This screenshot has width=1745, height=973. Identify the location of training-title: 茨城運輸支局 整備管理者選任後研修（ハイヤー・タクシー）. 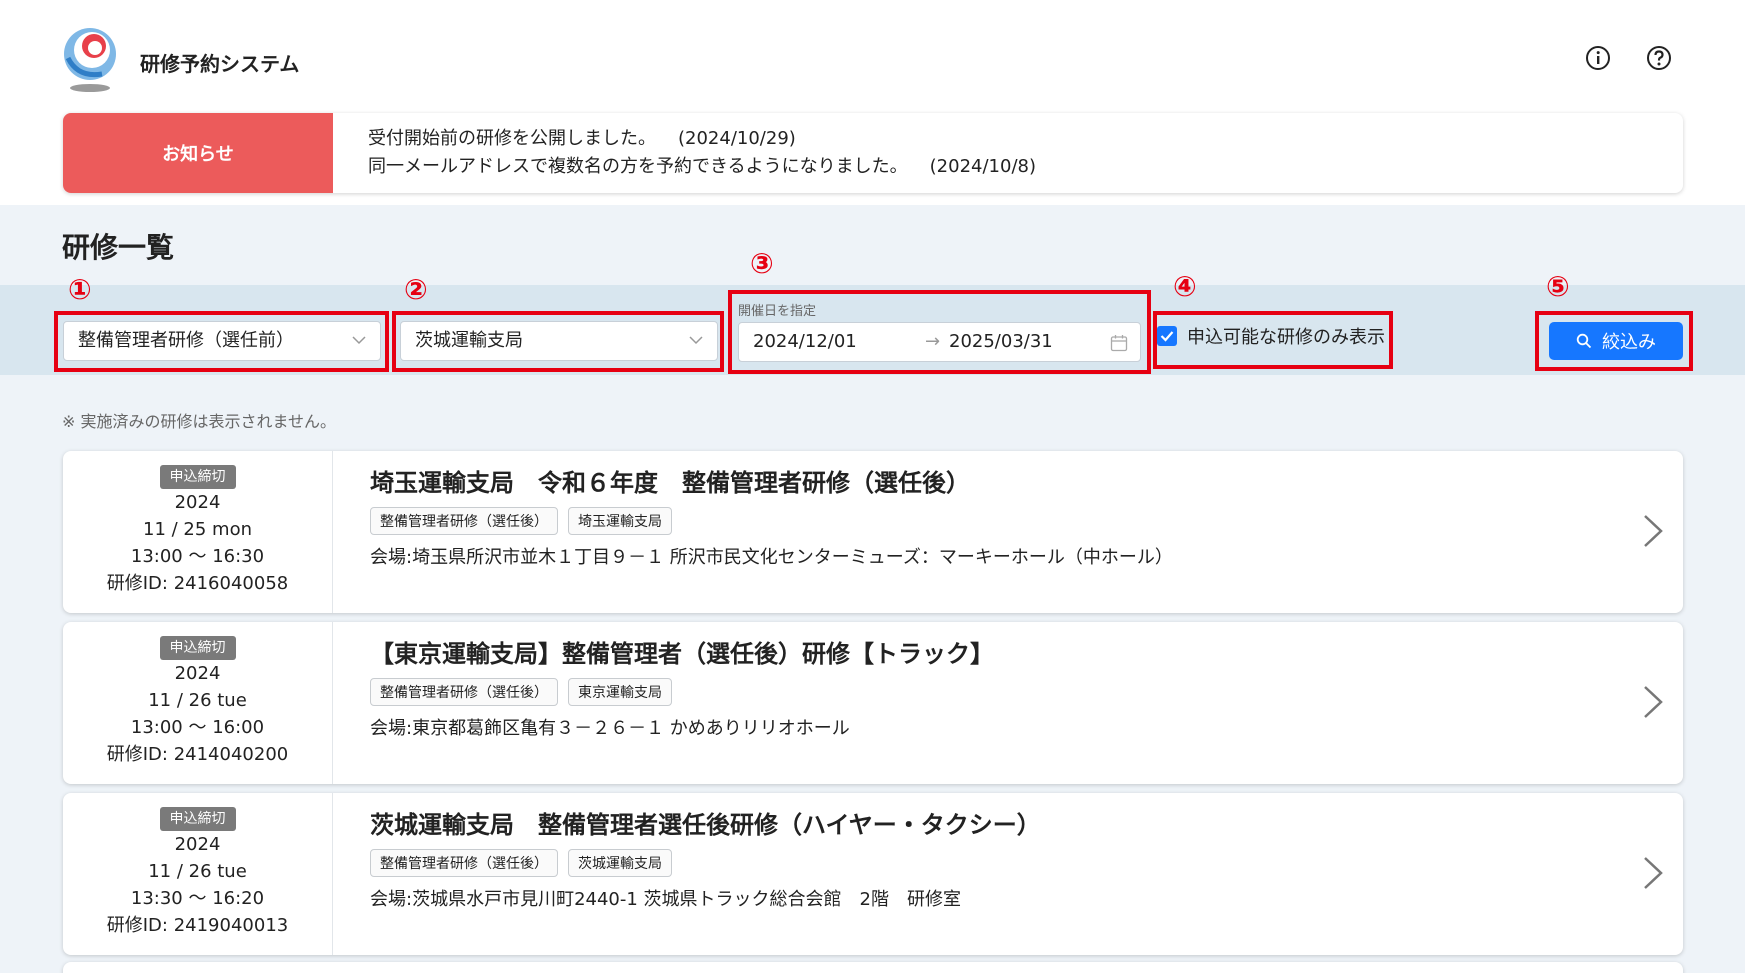
(705, 825).